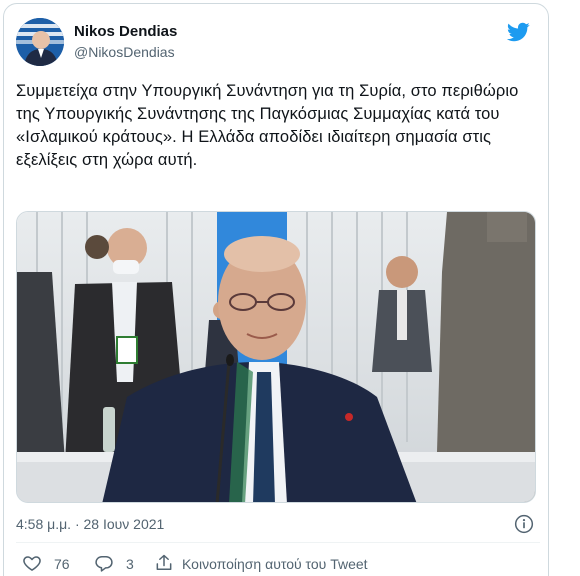  Describe the element at coordinates (62, 564) in the screenshot. I see `like-count: 76` at that location.